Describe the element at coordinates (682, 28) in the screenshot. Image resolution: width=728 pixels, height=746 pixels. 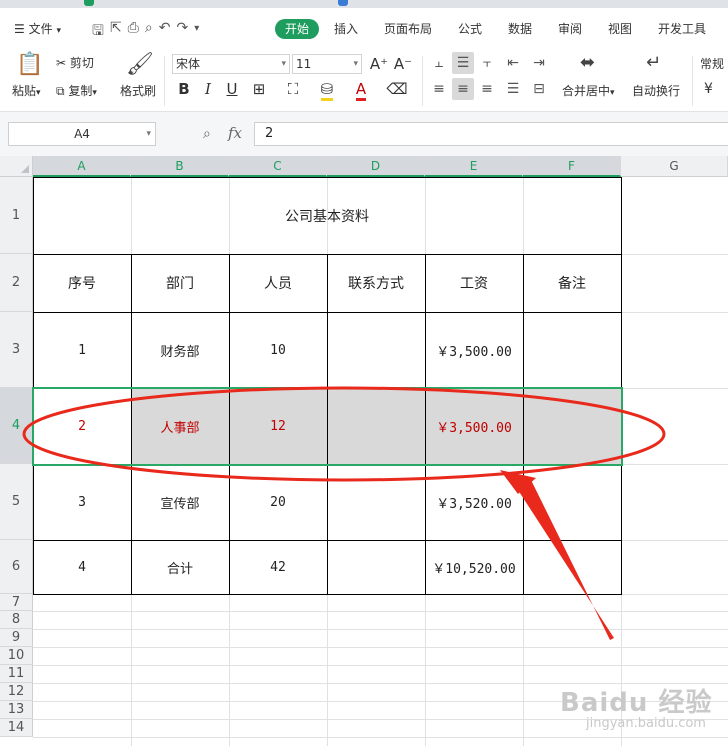
I see `tab-developer: 开发工具` at that location.